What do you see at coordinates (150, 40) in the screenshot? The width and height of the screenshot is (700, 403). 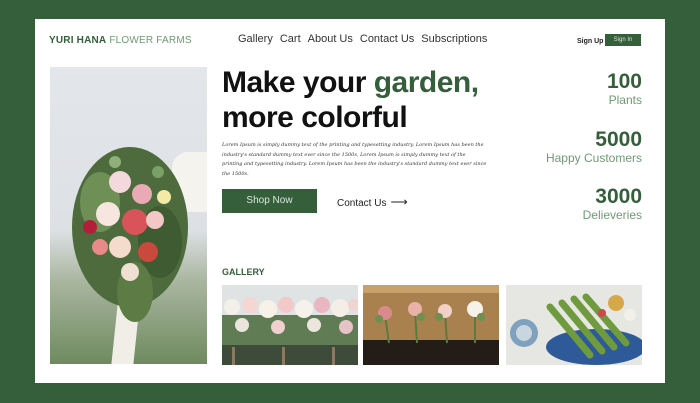 I see `brand-subtitle: FLOWER FARMS` at bounding box center [150, 40].